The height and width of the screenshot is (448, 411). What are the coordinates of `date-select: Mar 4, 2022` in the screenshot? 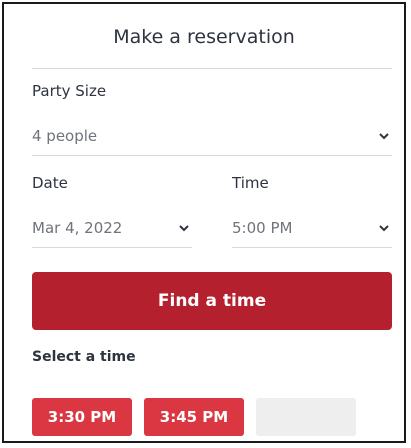 It's located at (112, 230).